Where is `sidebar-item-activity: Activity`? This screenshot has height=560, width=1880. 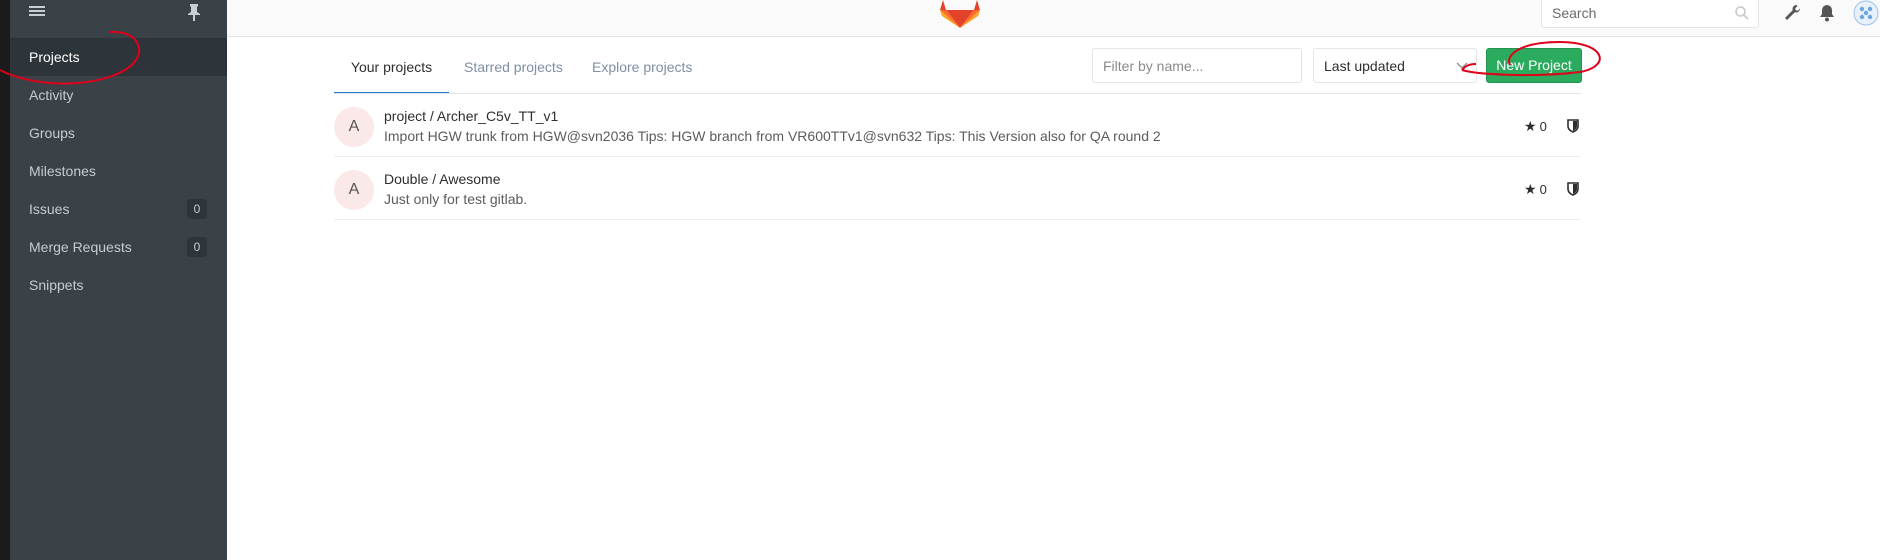 sidebar-item-activity: Activity is located at coordinates (118, 95).